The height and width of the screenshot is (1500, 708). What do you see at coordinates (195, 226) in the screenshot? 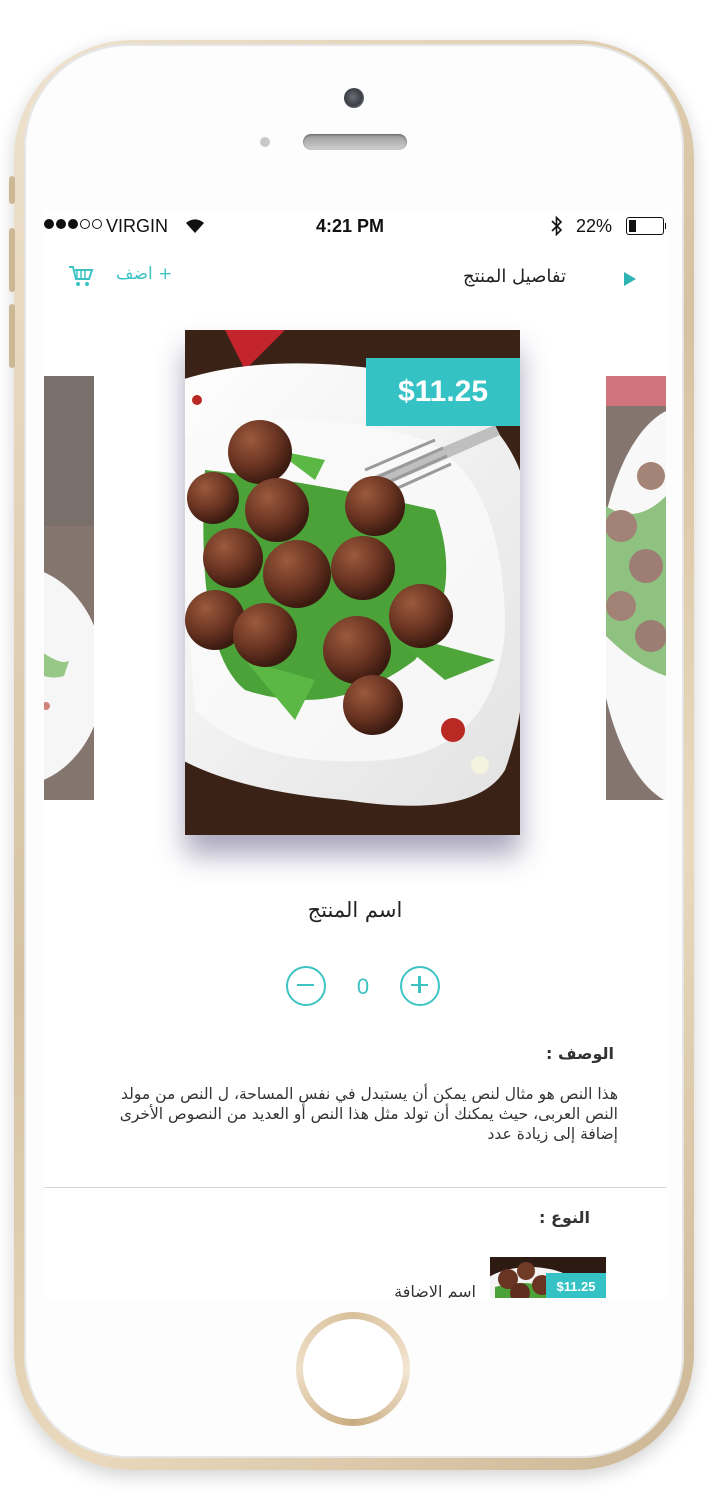
I see `wifi-icon` at bounding box center [195, 226].